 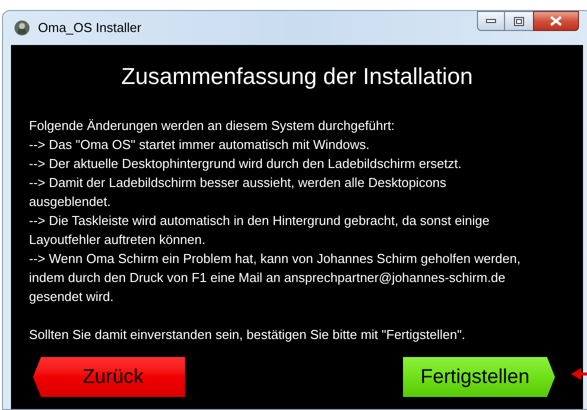 I want to click on summary-heading: Zusammenfassung der Installation, so click(x=297, y=76).